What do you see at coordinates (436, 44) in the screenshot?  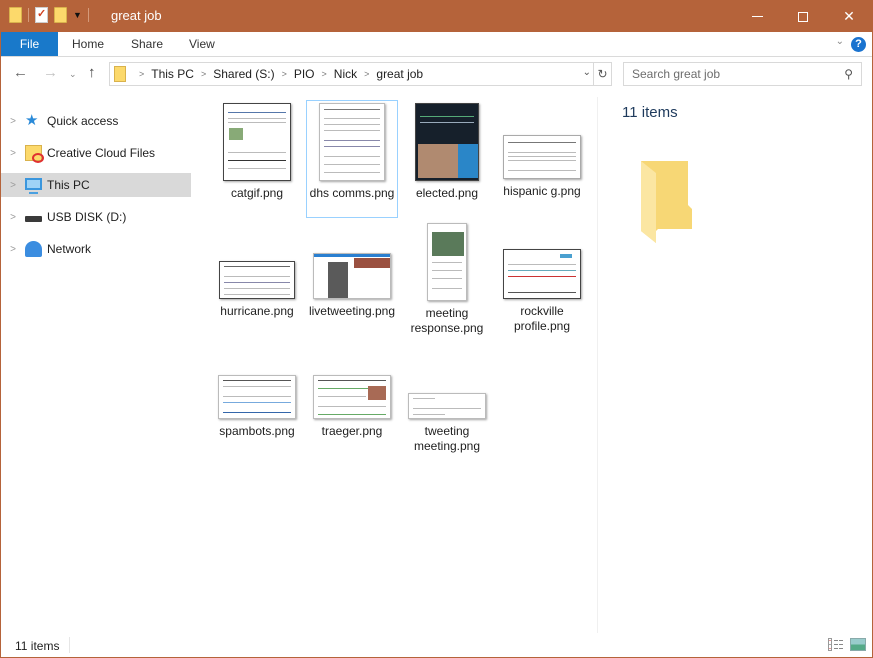 I see `ribbon: File Home Share View ⌄ ?` at bounding box center [436, 44].